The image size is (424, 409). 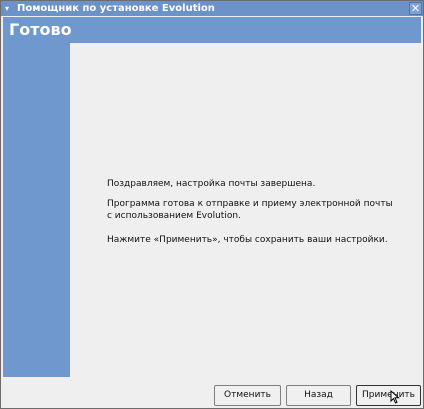 What do you see at coordinates (40, 29) in the screenshot?
I see `page-title: Готово` at bounding box center [40, 29].